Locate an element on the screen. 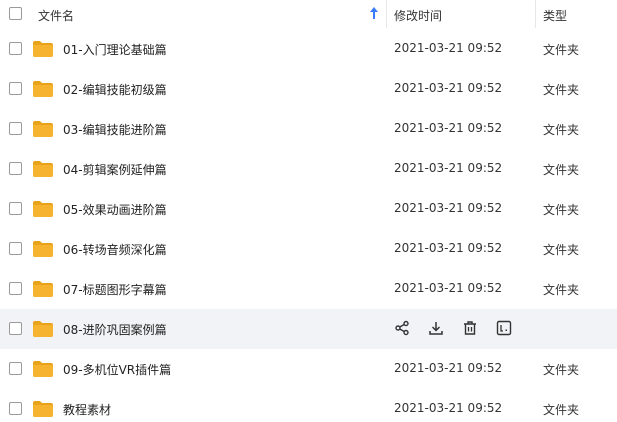 The image size is (617, 422). file-row: 05-效果动画进阶篇 2021-03-21 09:52 文件夹 is located at coordinates (308, 209).